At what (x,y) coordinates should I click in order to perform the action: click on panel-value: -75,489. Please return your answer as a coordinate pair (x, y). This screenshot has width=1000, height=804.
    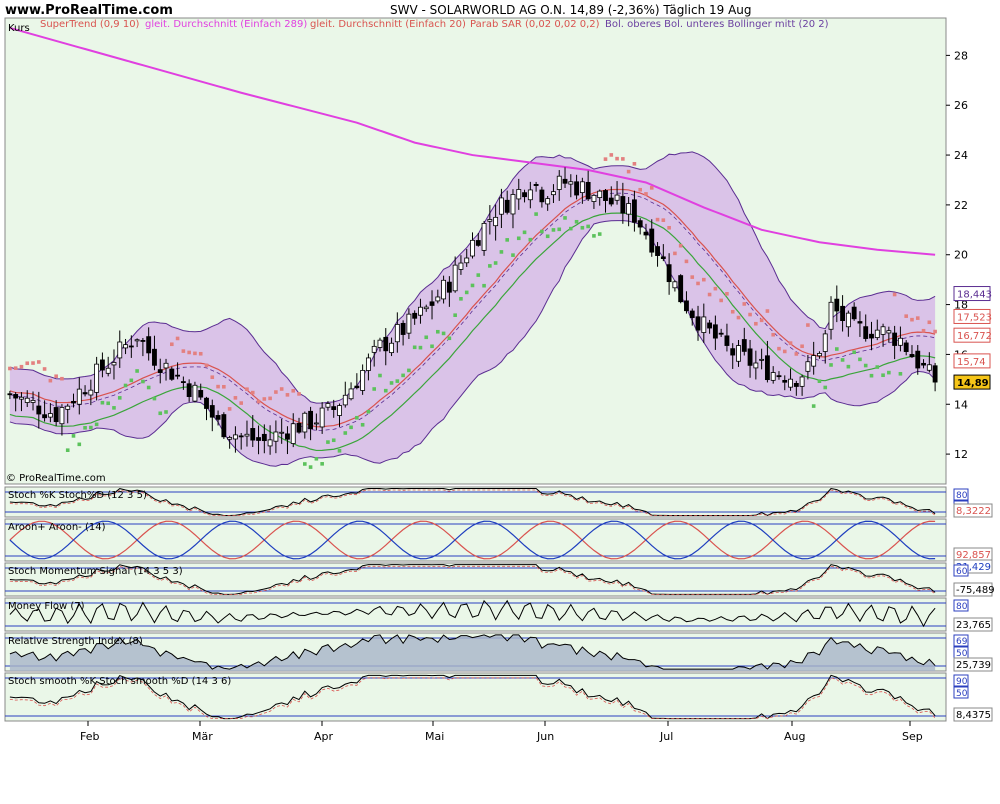
    Looking at the image, I should click on (975, 590).